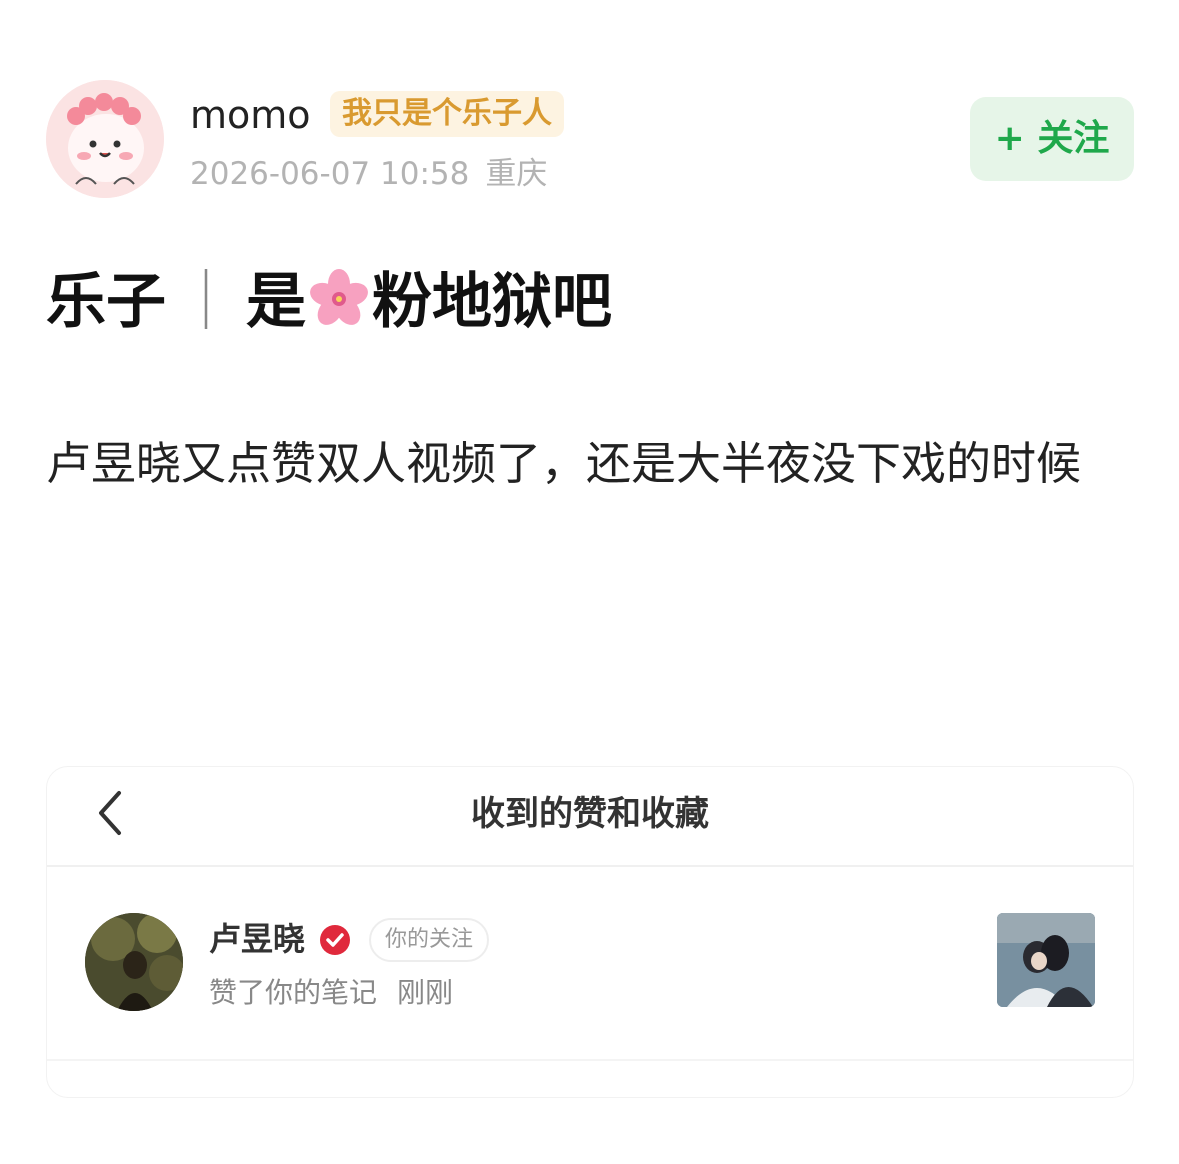  Describe the element at coordinates (1052, 139) in the screenshot. I see `follow-button: + 关注` at that location.